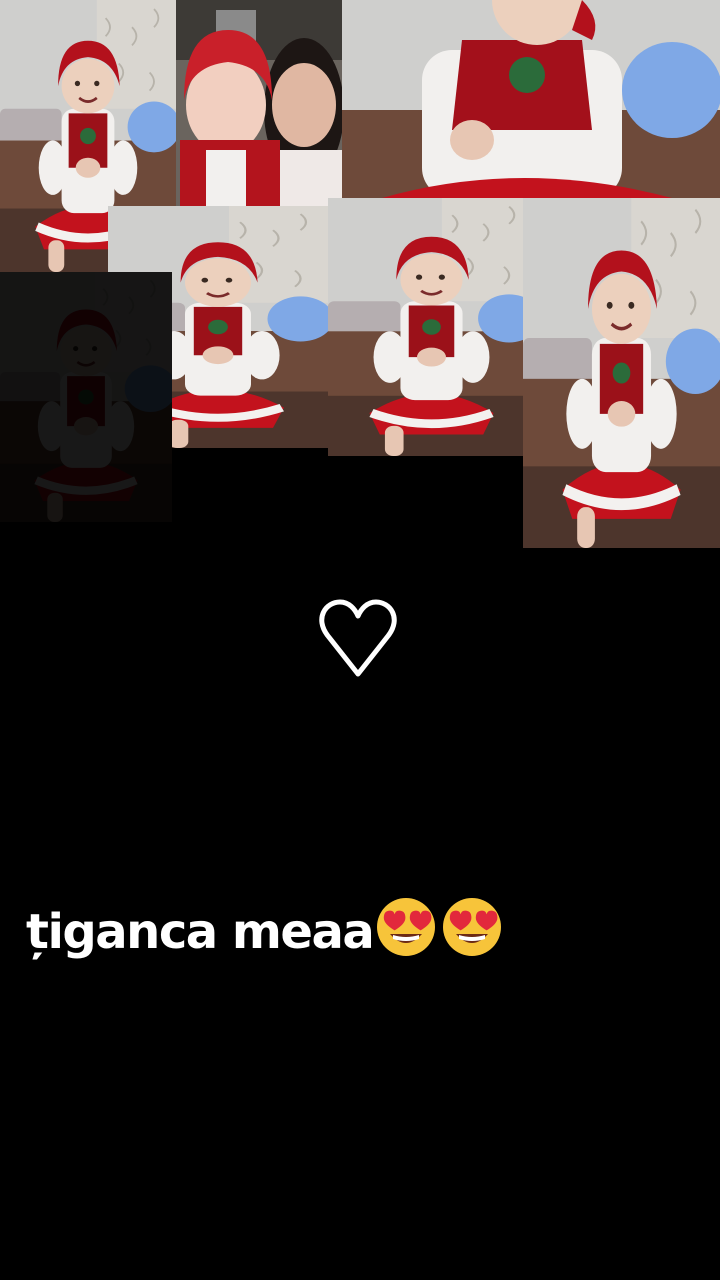 Image resolution: width=720 pixels, height=1280 pixels. I want to click on caption-label: țiganca meaa, so click(200, 932).